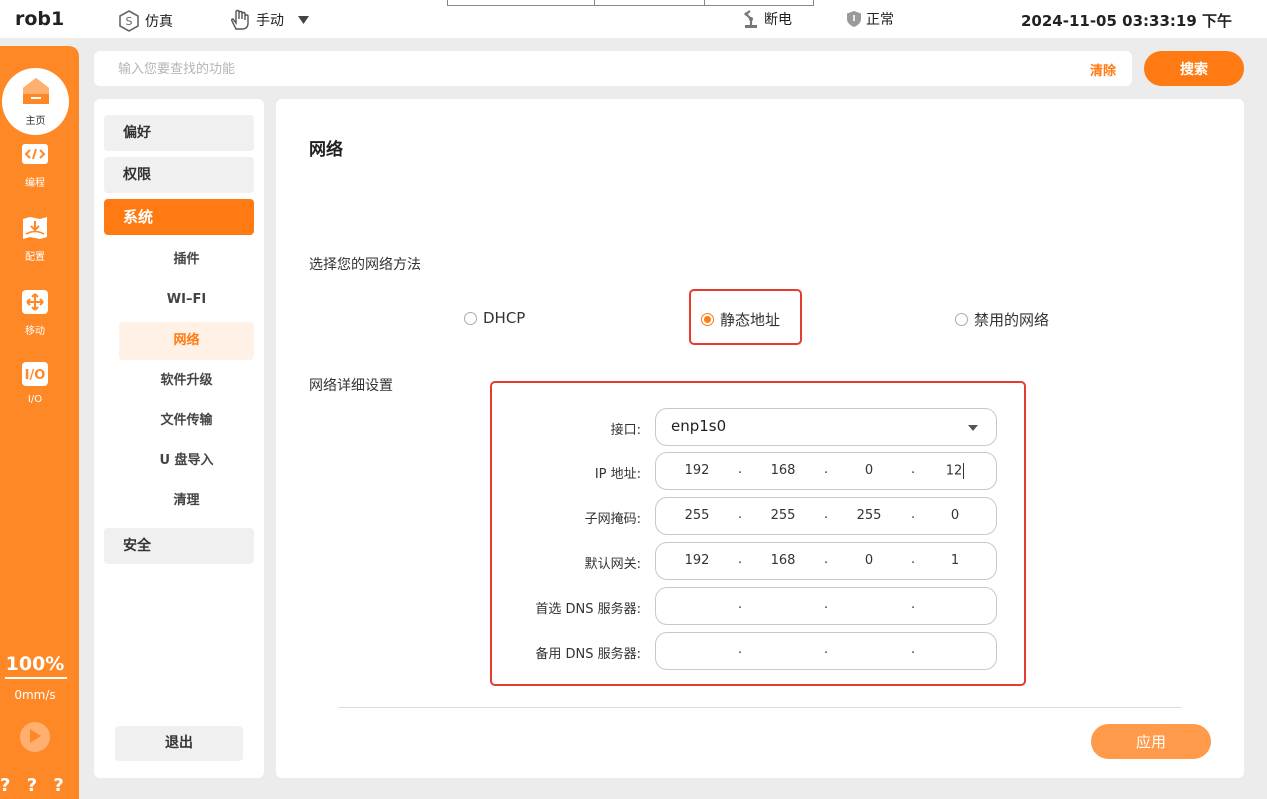 The image size is (1267, 799). What do you see at coordinates (186, 341) in the screenshot?
I see `nav-item-network: 网络` at bounding box center [186, 341].